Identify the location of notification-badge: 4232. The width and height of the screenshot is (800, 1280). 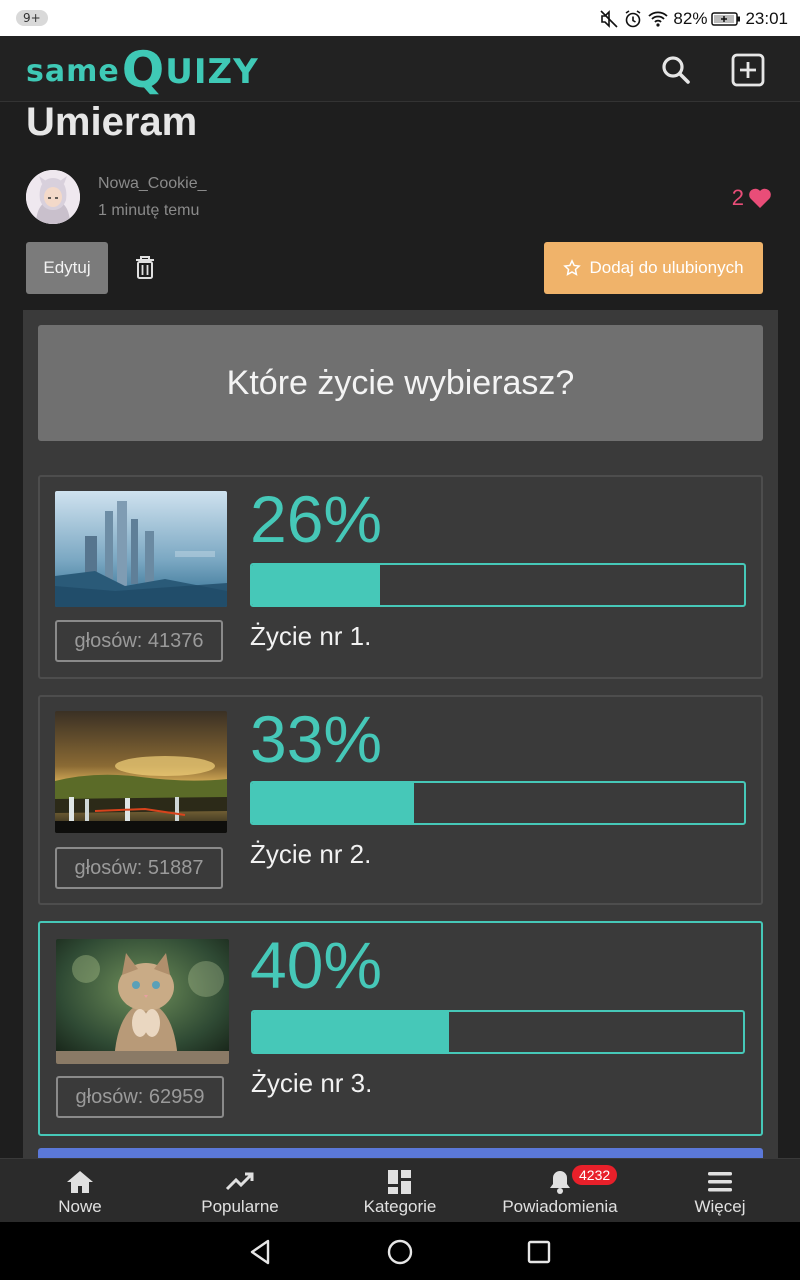
(595, 1175).